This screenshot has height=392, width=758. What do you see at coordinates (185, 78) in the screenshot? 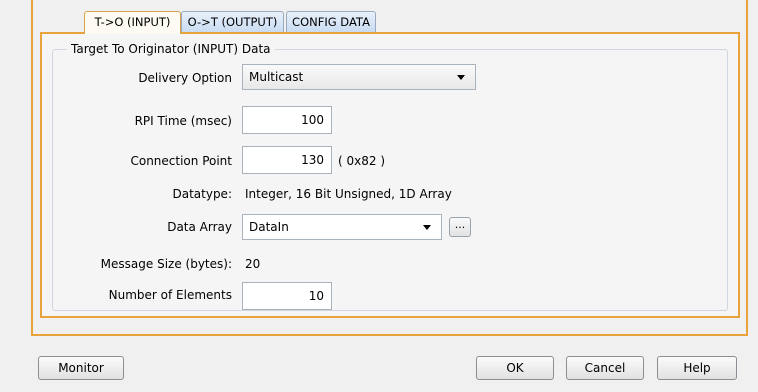
I see `delivery-option-label: Delivery Option` at bounding box center [185, 78].